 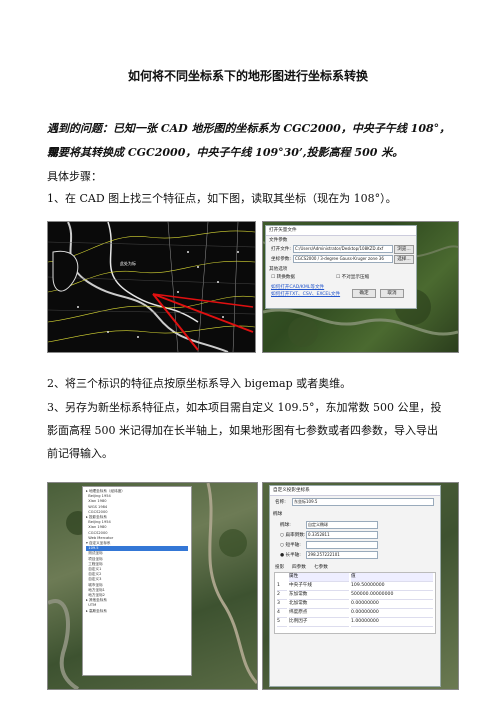 I want to click on coord-params-label: 坐标参数:, so click(x=281, y=259).